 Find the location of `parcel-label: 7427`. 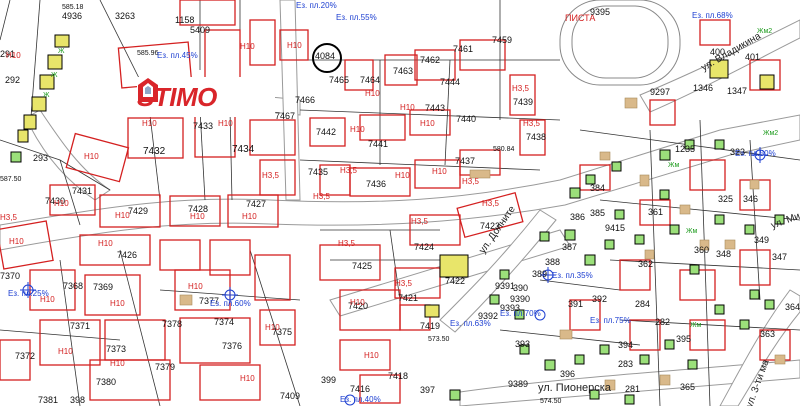

parcel-label: 7427 is located at coordinates (256, 204).